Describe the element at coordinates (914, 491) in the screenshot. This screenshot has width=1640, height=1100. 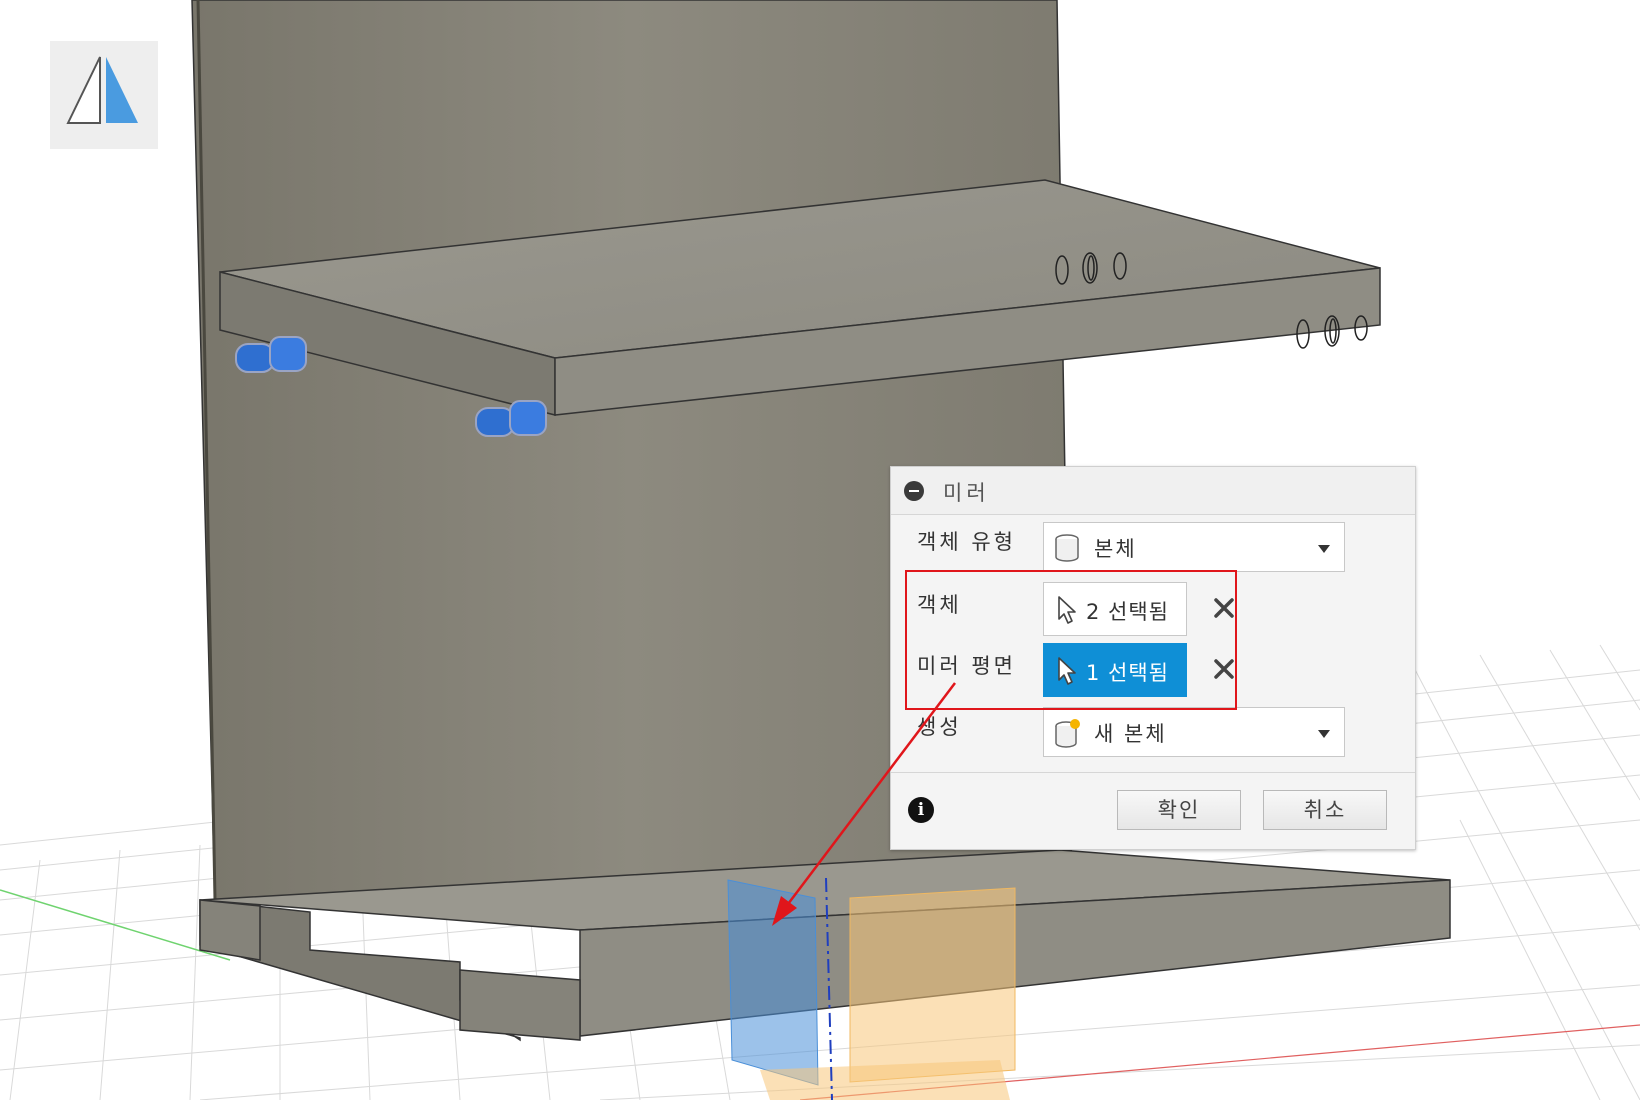
I see `collapse-icon` at that location.